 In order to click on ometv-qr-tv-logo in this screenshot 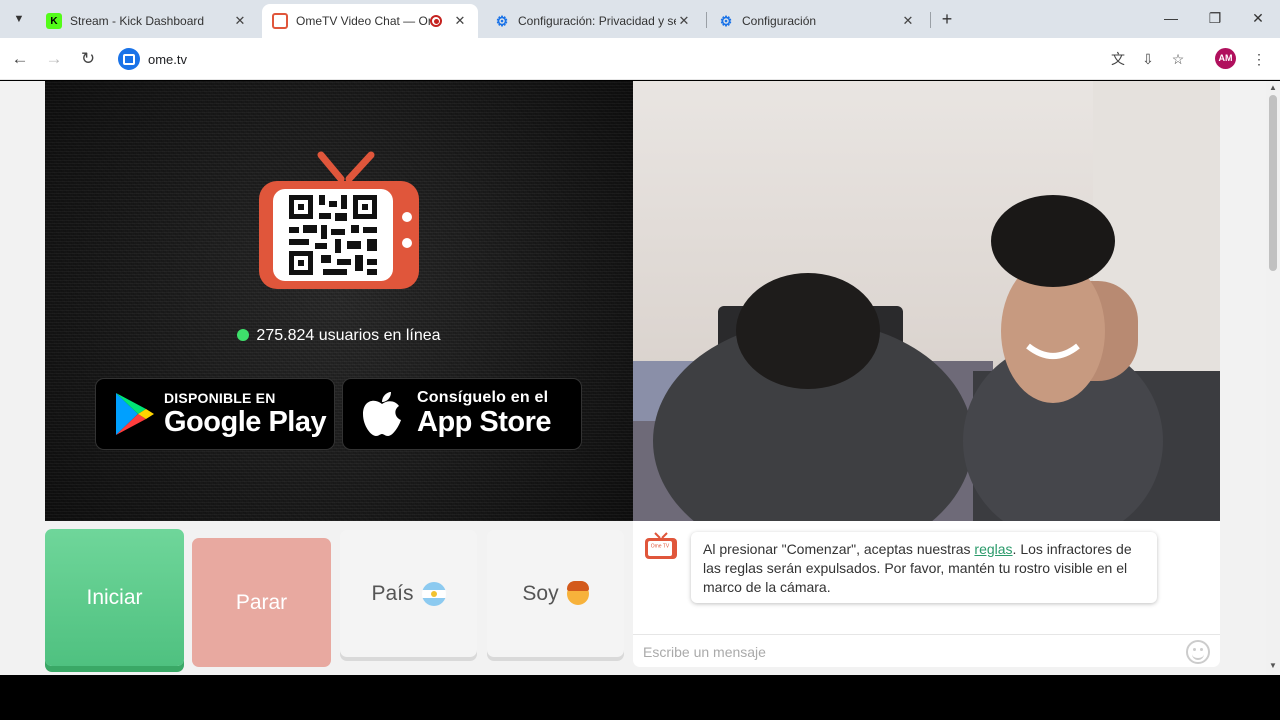, I will do `click(339, 220)`.